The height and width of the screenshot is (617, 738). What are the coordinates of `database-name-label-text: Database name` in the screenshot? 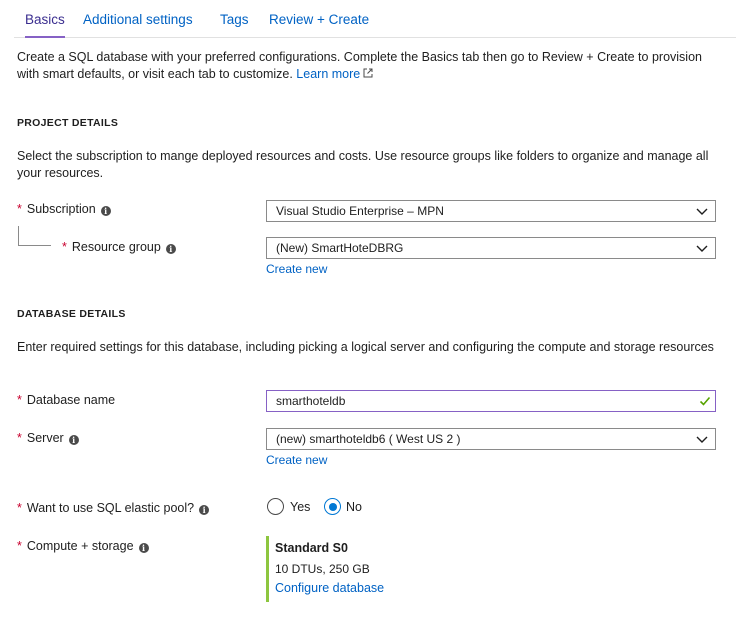 It's located at (71, 400).